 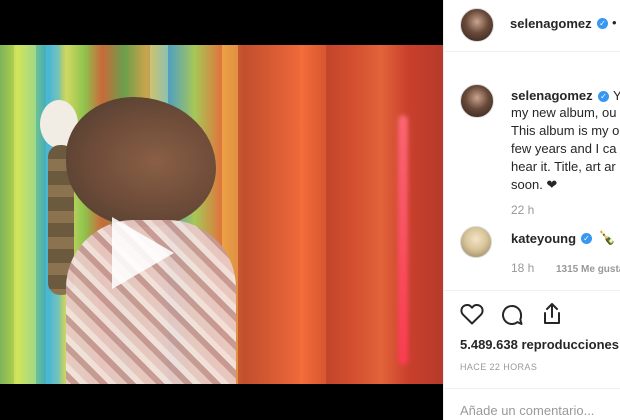 What do you see at coordinates (477, 101) in the screenshot?
I see `caption-avatar` at bounding box center [477, 101].